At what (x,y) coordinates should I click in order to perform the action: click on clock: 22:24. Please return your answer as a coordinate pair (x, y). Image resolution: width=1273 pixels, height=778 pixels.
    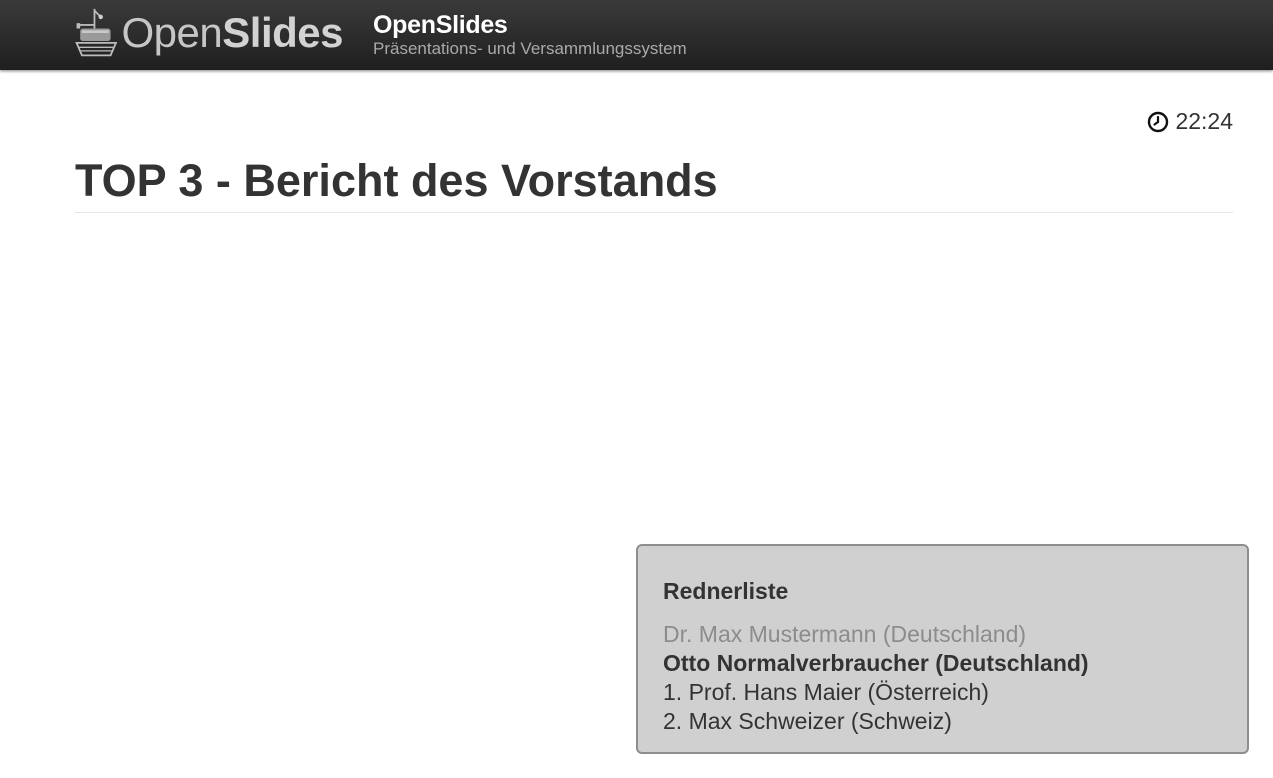
    Looking at the image, I should click on (1190, 121).